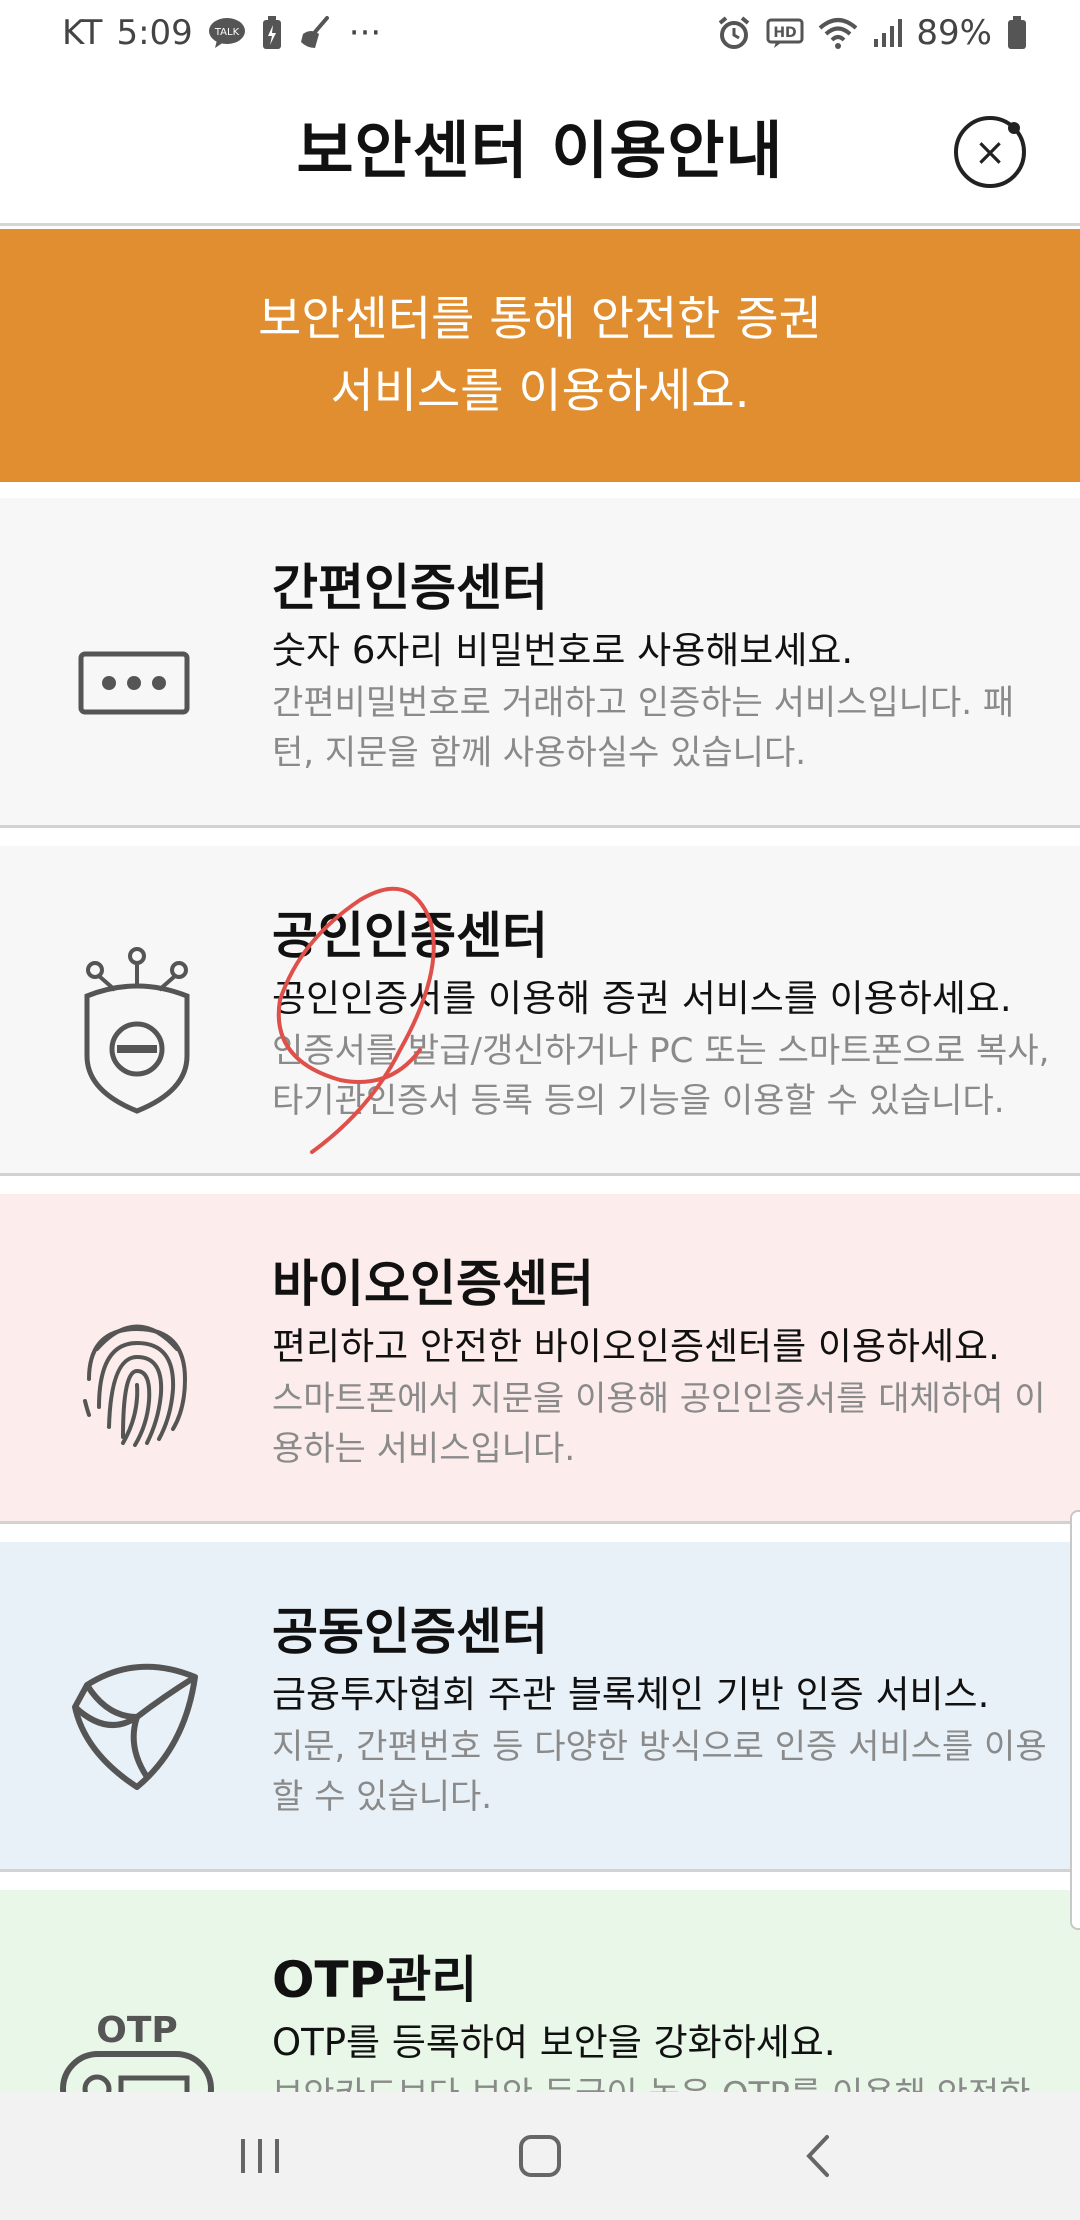  I want to click on close-badge-dot, so click(1014, 128).